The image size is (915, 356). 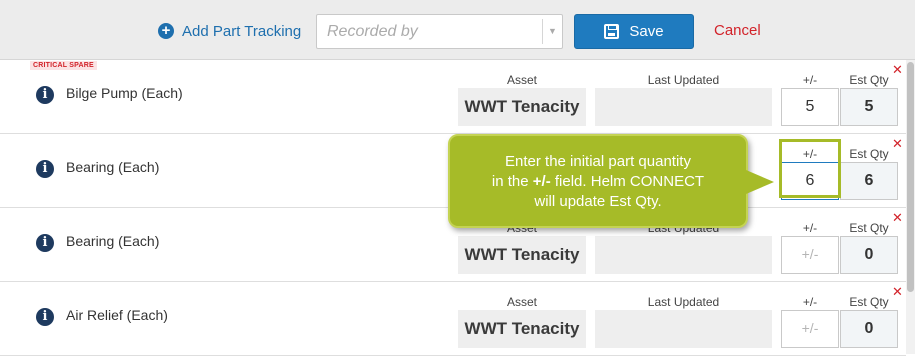 What do you see at coordinates (612, 31) in the screenshot?
I see `floppy-disk-icon` at bounding box center [612, 31].